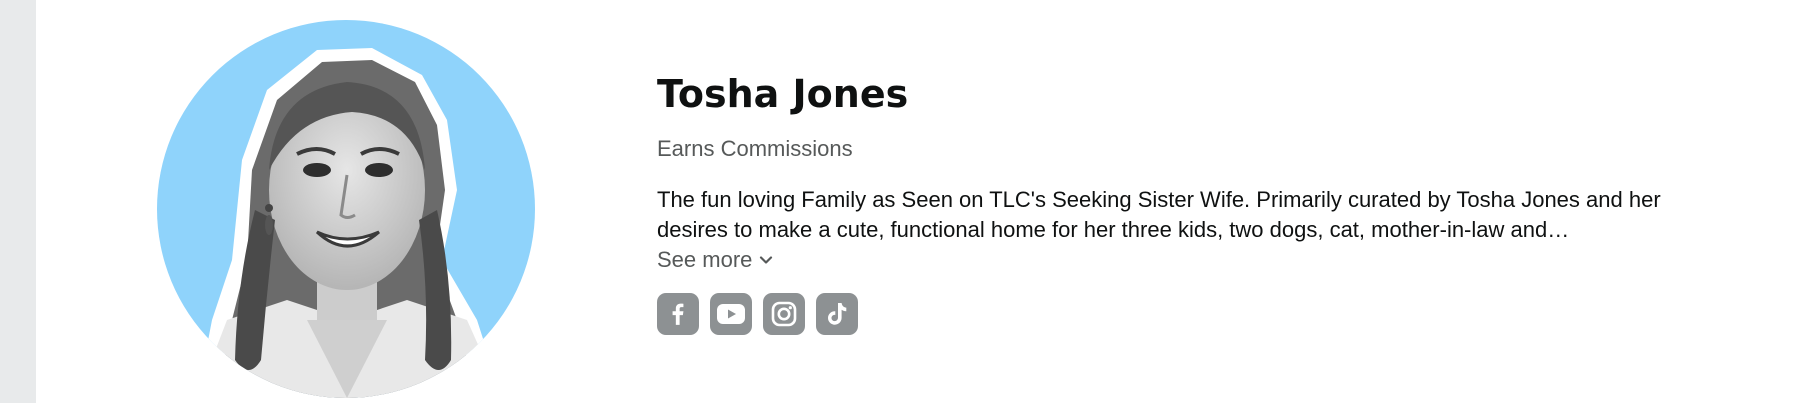 The image size is (1815, 403). What do you see at coordinates (705, 259) in the screenshot?
I see `see-more-label: See more` at bounding box center [705, 259].